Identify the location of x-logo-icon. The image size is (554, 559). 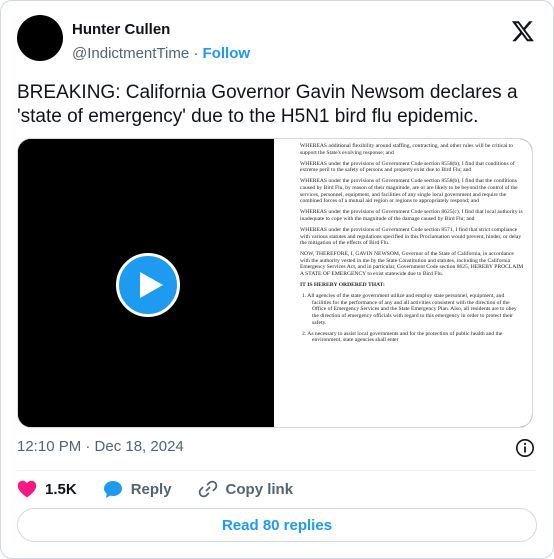
(523, 31).